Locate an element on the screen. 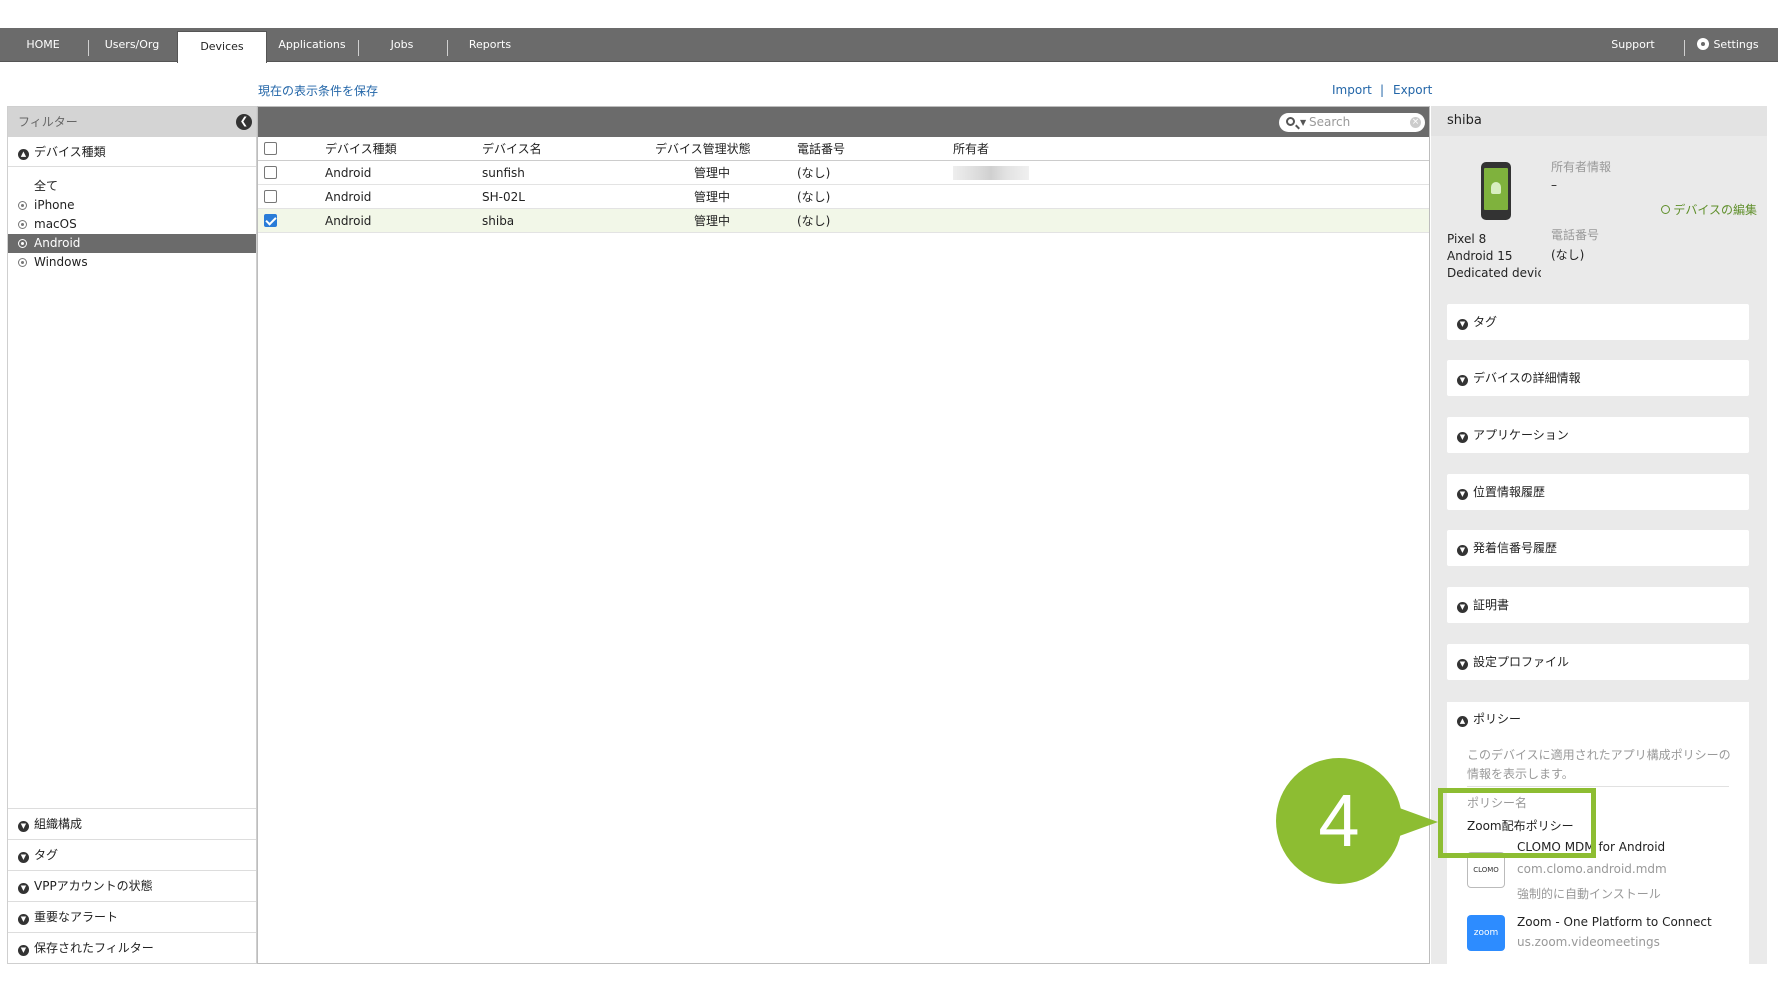 The width and height of the screenshot is (1778, 1000). filter-item-iphone: iPhone is located at coordinates (132, 205).